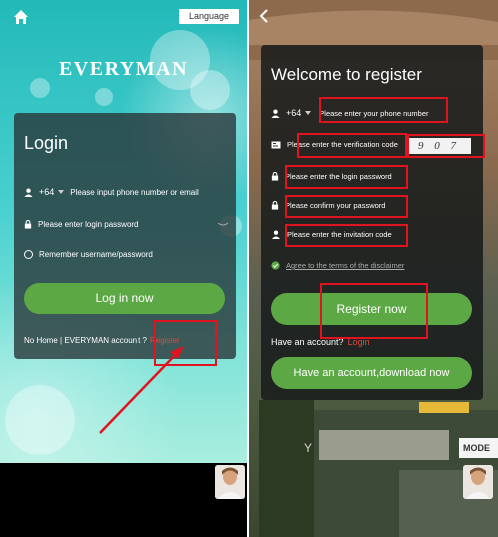 The image size is (498, 537). I want to click on highlight-box-verification, so click(352, 145).